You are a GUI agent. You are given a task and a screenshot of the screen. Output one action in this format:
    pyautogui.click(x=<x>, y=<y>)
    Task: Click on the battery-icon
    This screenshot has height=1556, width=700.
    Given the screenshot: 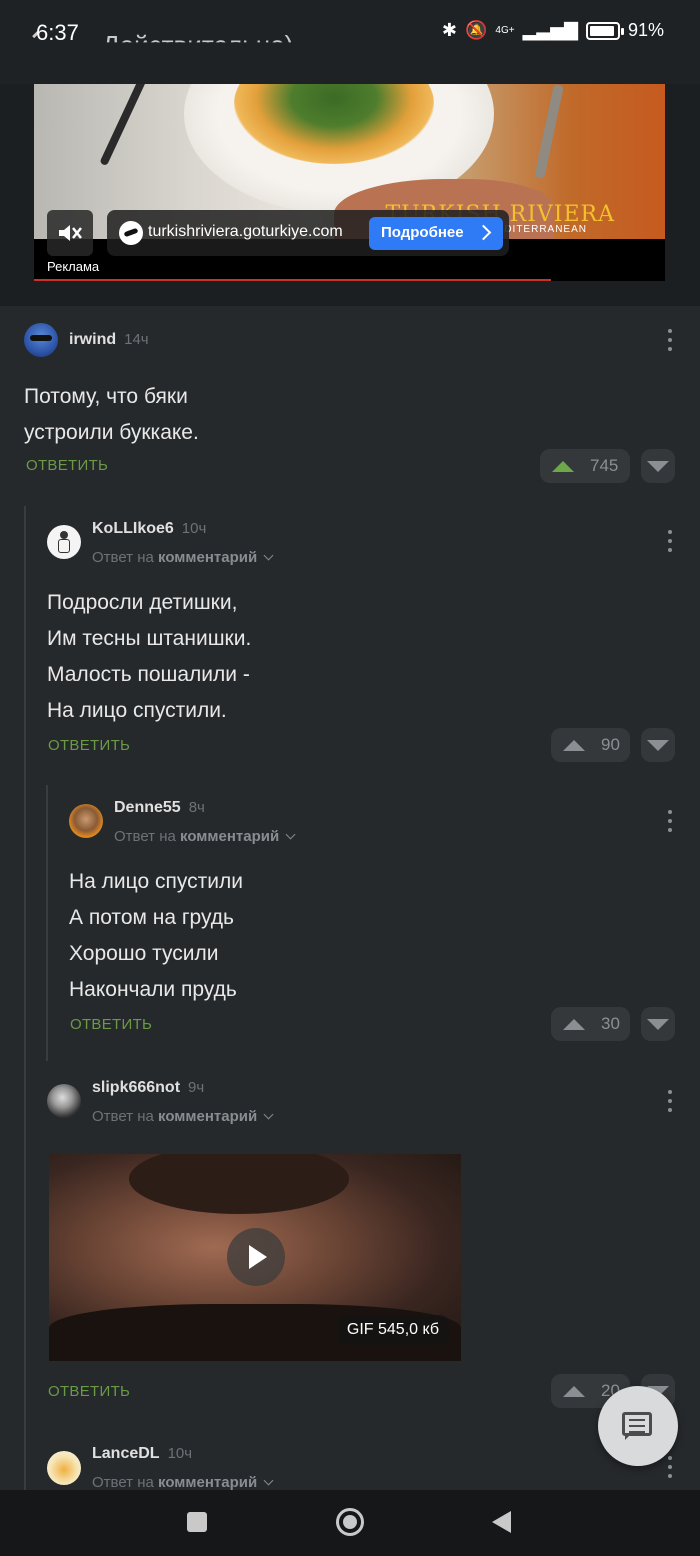 What is the action you would take?
    pyautogui.click(x=604, y=30)
    